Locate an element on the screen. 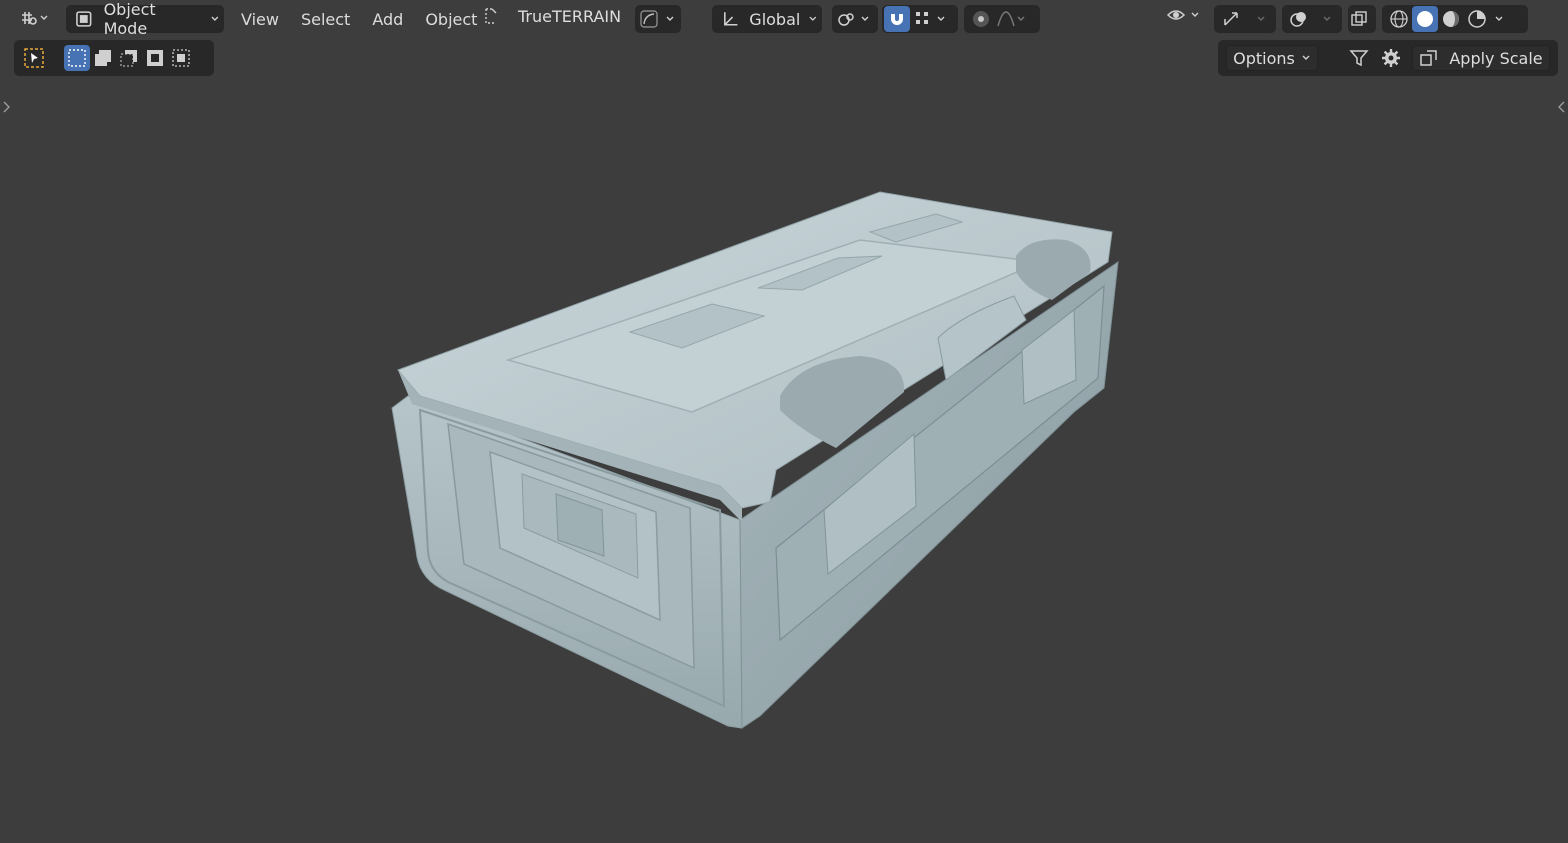  menu-view: View is located at coordinates (260, 19).